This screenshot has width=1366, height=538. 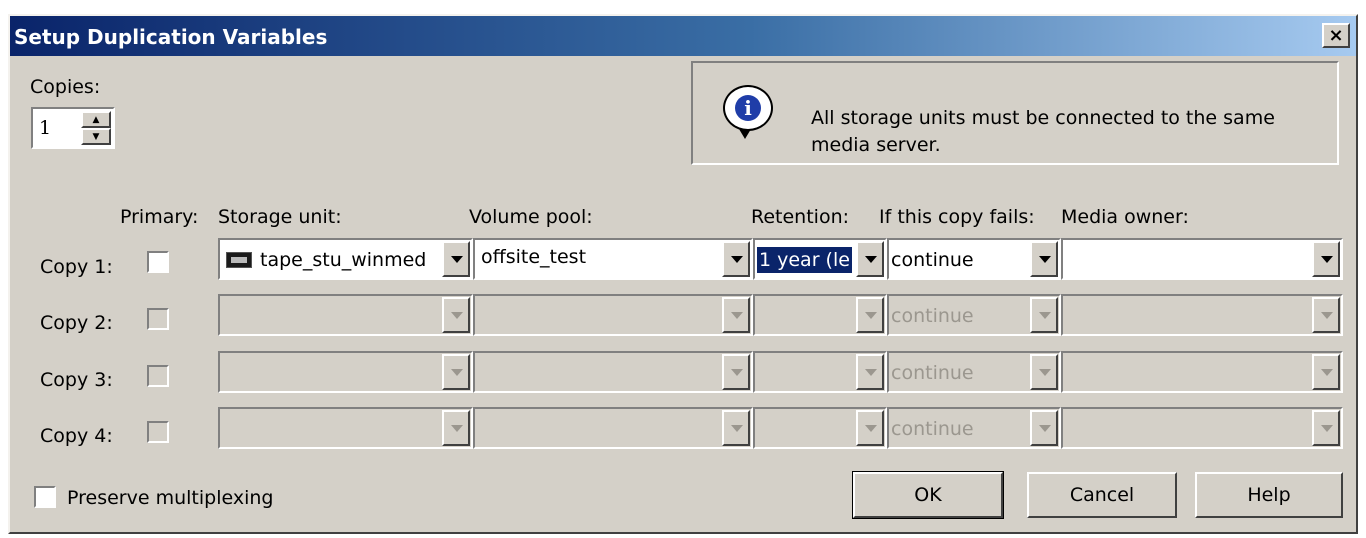 I want to click on ok-button: OK, so click(x=928, y=495).